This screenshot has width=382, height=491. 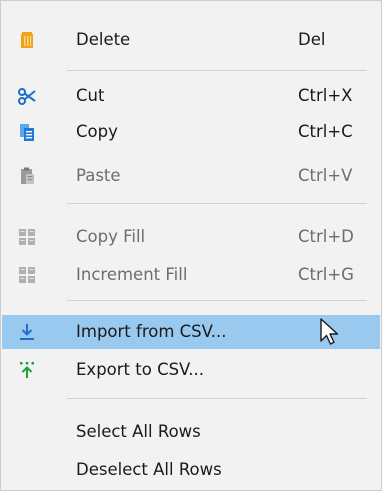 I want to click on menu-item-label: Copy, so click(x=97, y=131).